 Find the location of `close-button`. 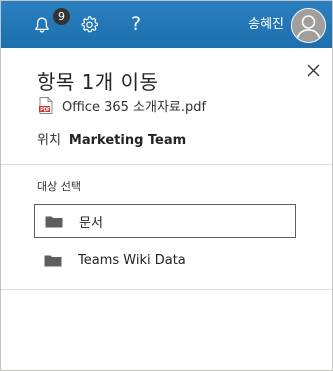

close-button is located at coordinates (313, 70).